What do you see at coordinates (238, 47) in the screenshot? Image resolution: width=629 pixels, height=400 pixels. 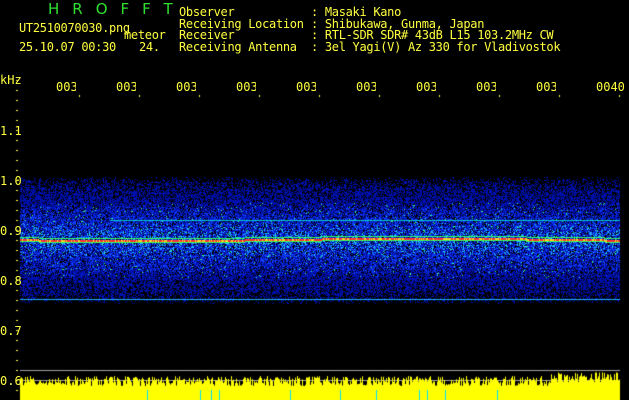 I see `antenna-label: Receiving Antenna` at bounding box center [238, 47].